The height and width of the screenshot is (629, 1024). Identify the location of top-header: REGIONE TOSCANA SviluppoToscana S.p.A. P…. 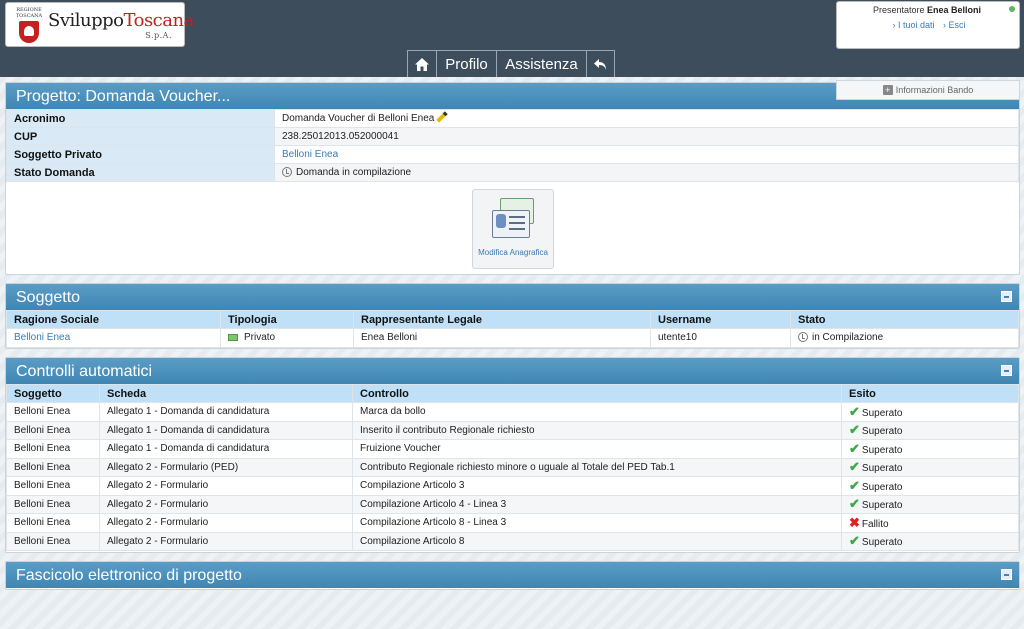
(512, 38).